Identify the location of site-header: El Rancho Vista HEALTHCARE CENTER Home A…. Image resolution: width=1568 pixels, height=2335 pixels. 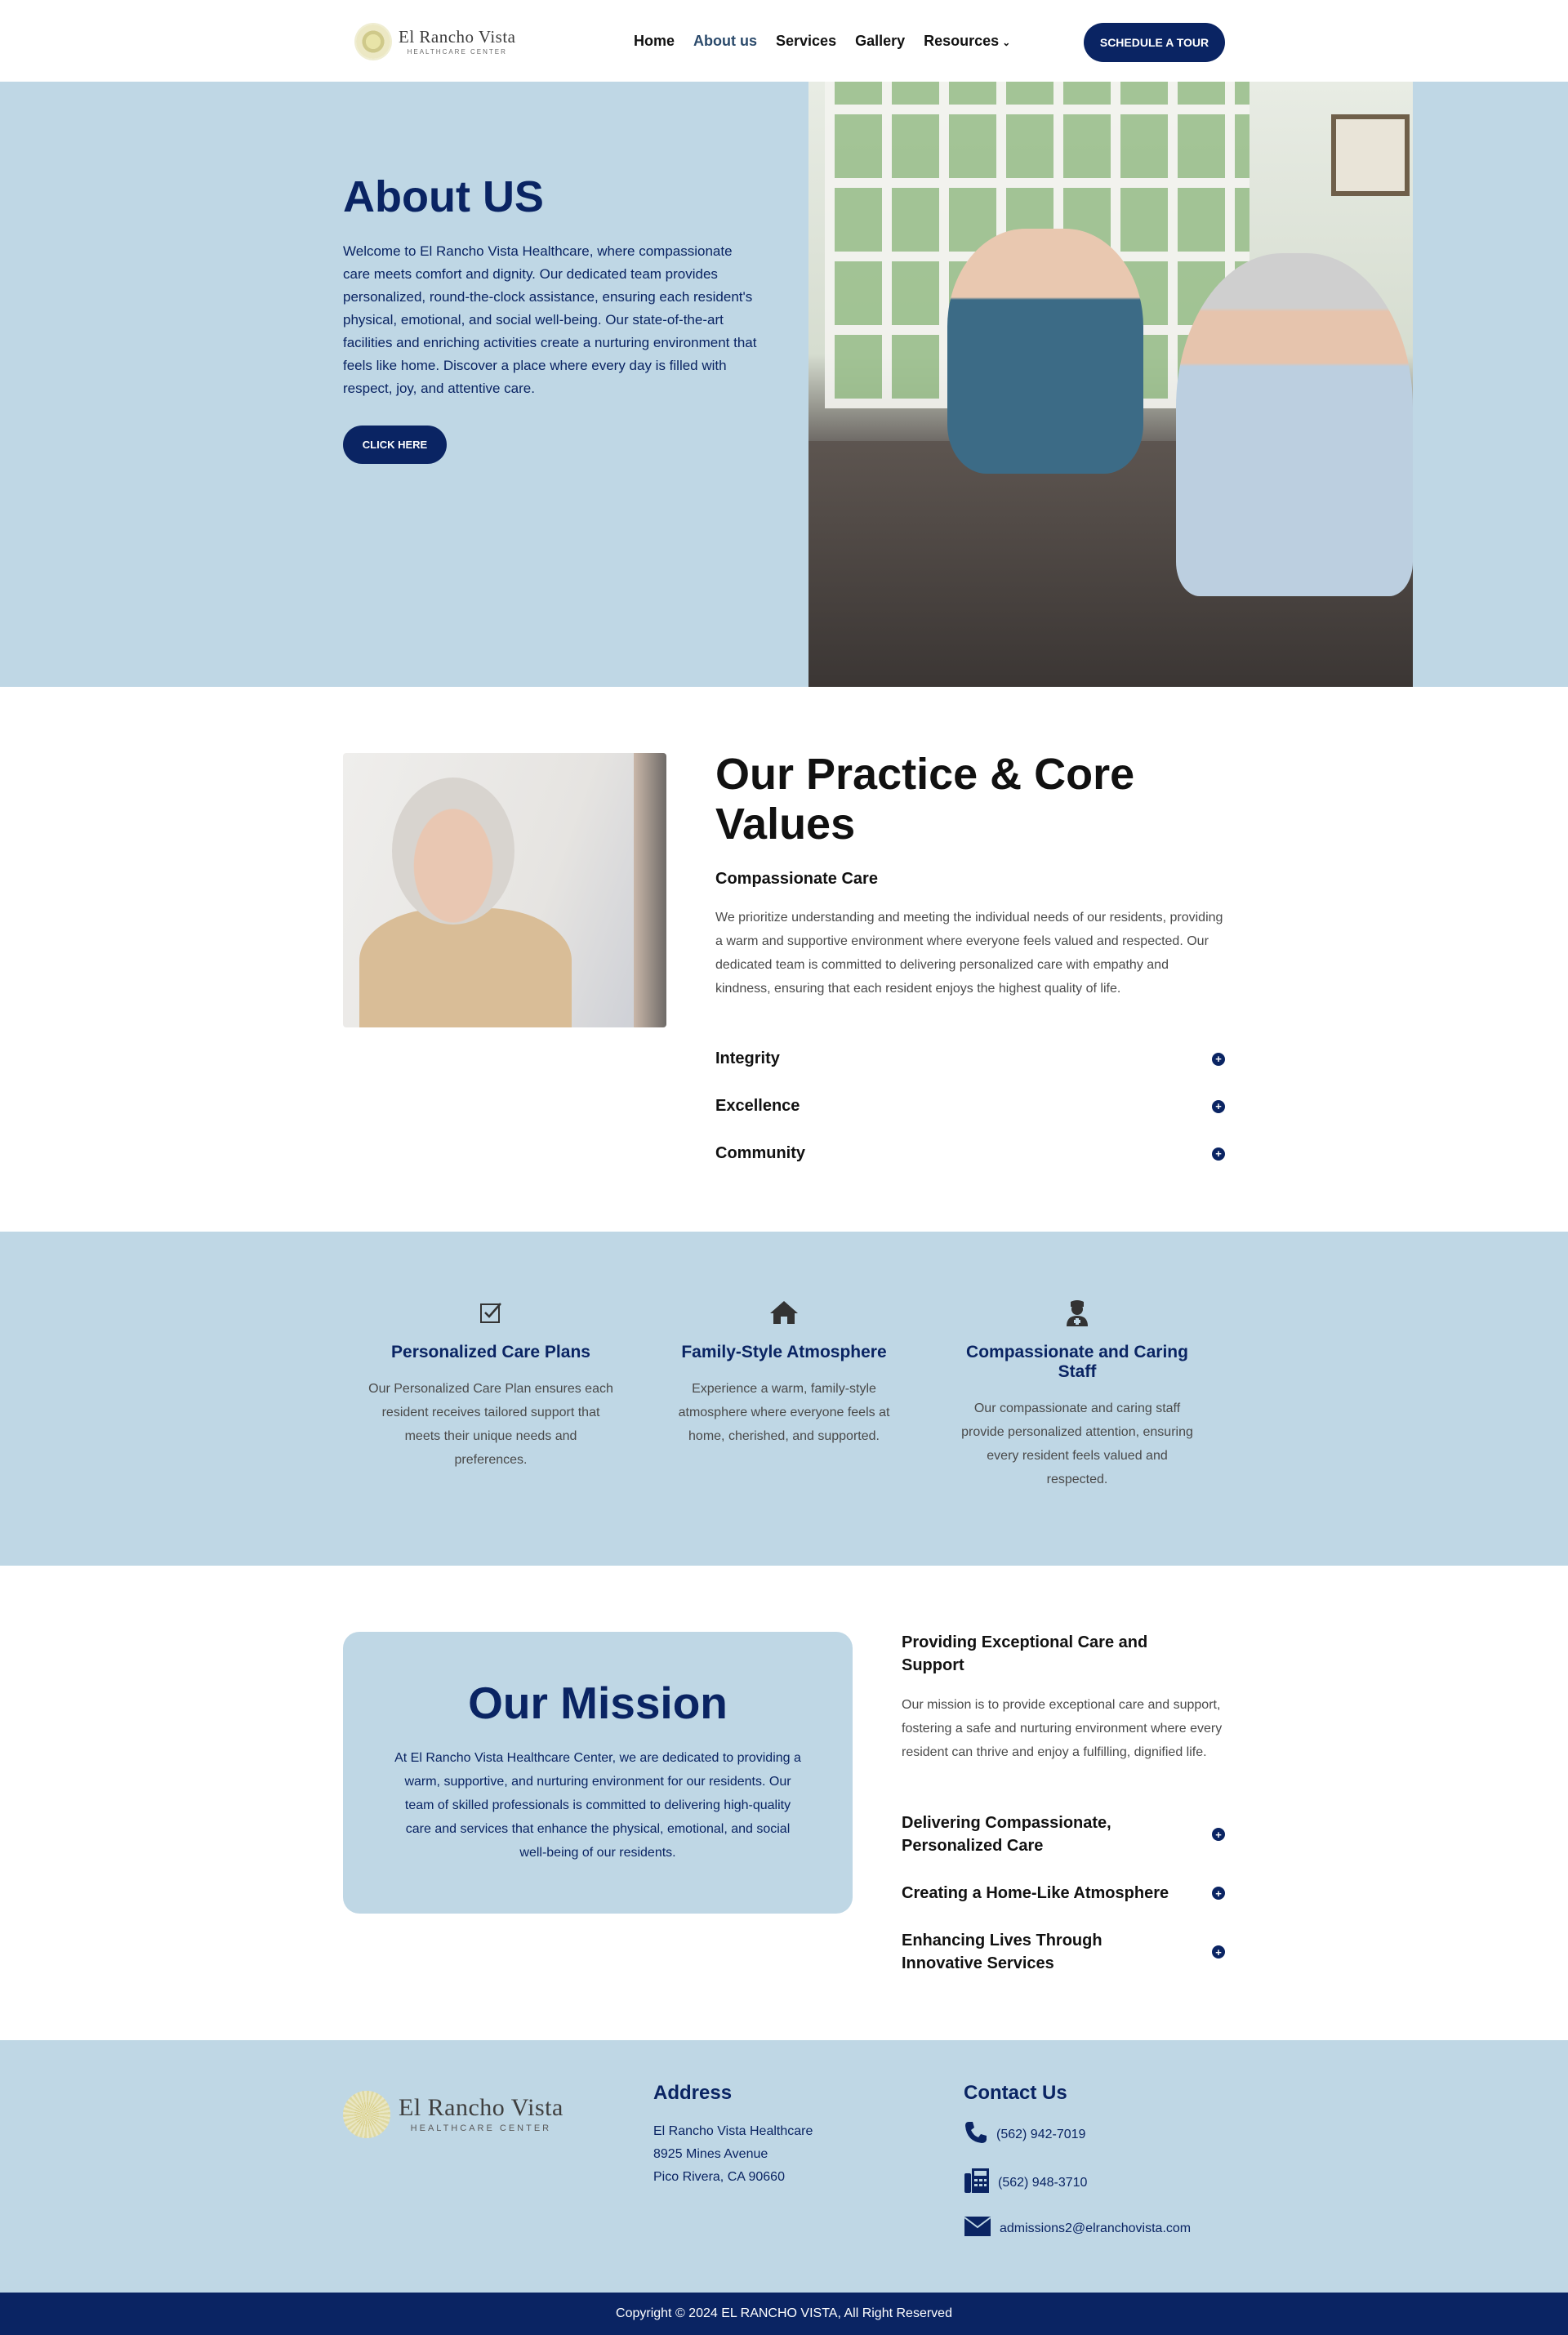
(784, 41).